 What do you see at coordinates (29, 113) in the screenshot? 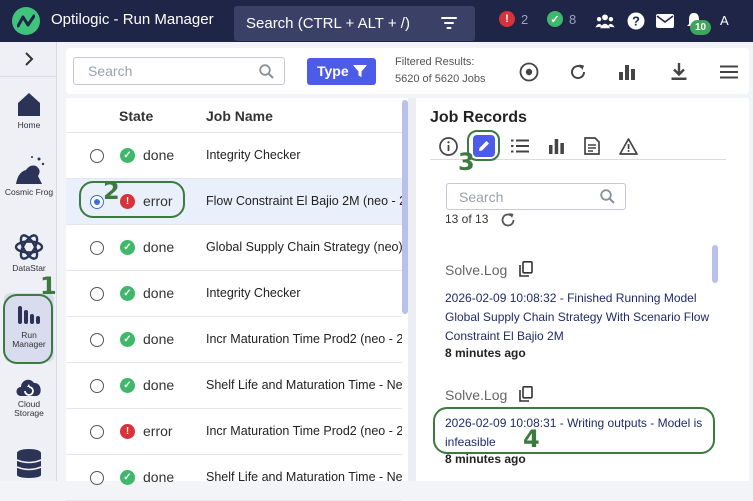
I see `sidebar-item-home: Home` at bounding box center [29, 113].